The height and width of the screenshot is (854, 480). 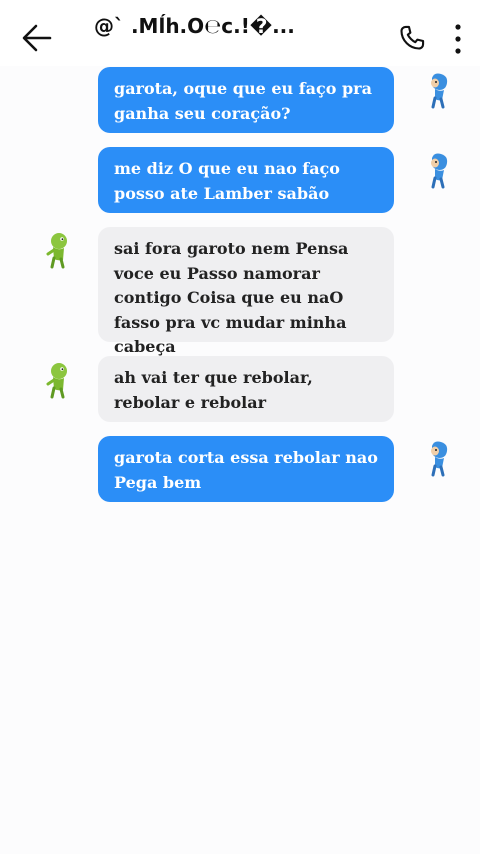 I want to click on call-button, so click(x=412, y=38).